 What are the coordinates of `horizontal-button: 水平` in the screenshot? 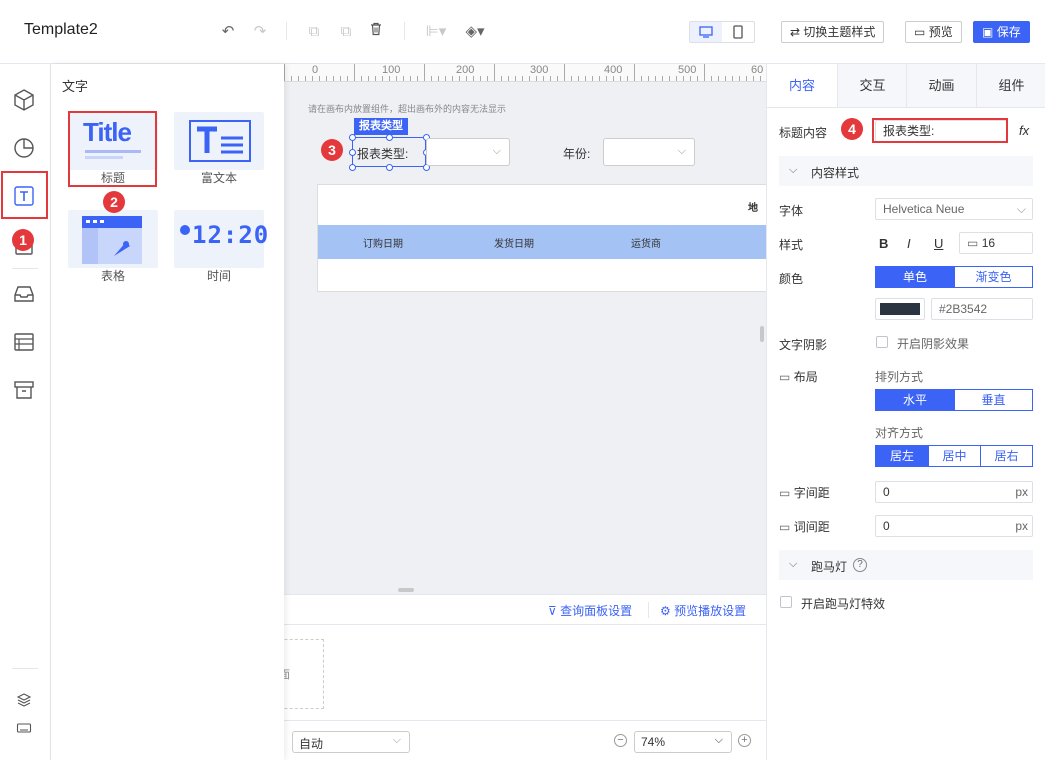 It's located at (915, 400).